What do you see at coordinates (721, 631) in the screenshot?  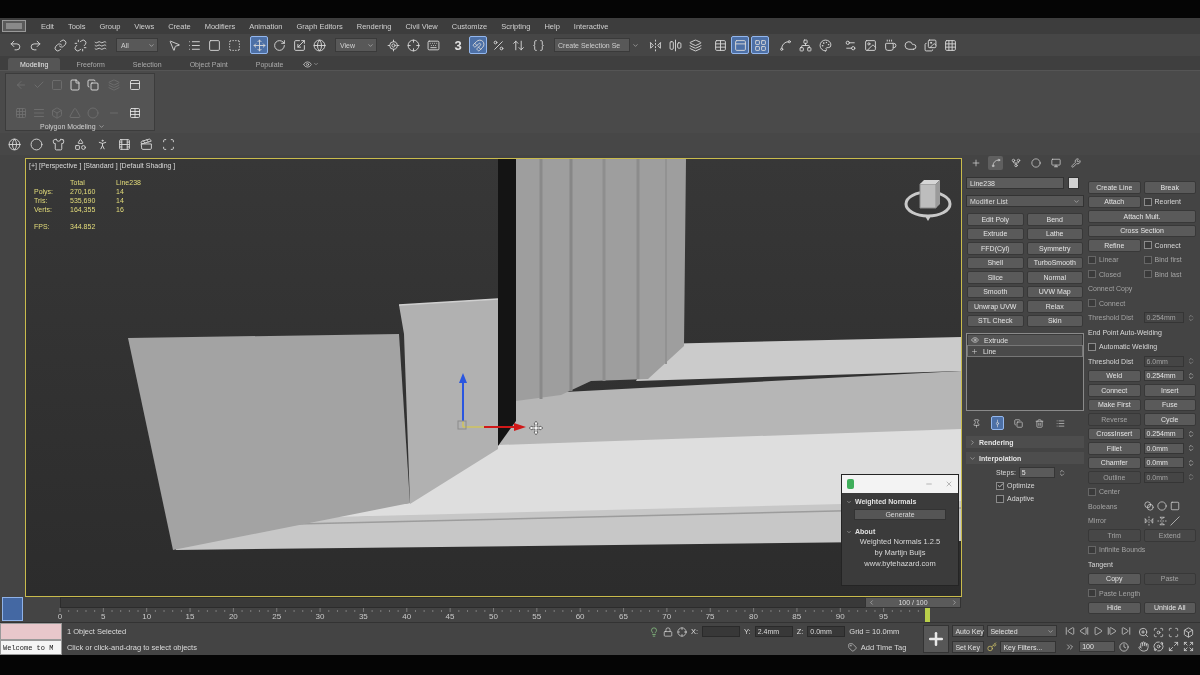 I see `coordinate-field` at bounding box center [721, 631].